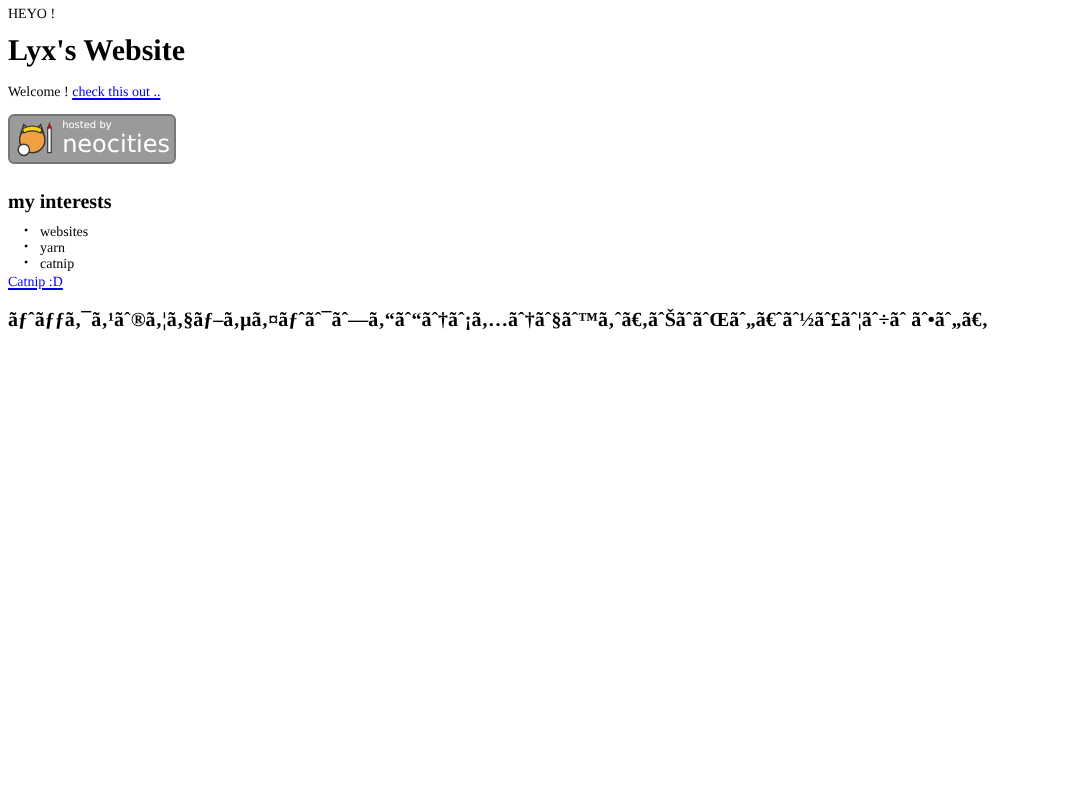  What do you see at coordinates (97, 53) in the screenshot?
I see `site-title: Lyx's Website` at bounding box center [97, 53].